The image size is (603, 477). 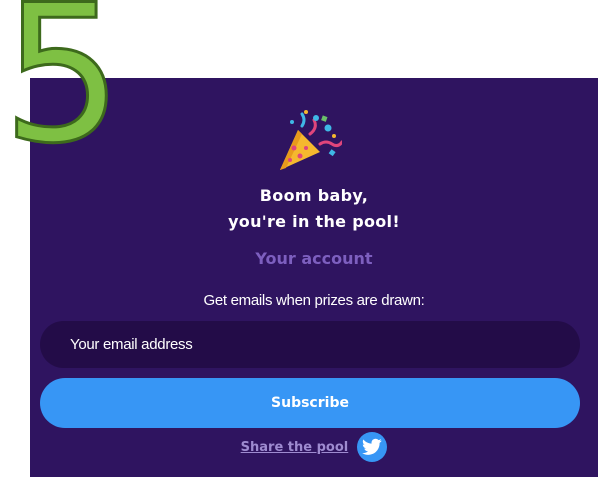 I want to click on email-input, so click(x=310, y=344).